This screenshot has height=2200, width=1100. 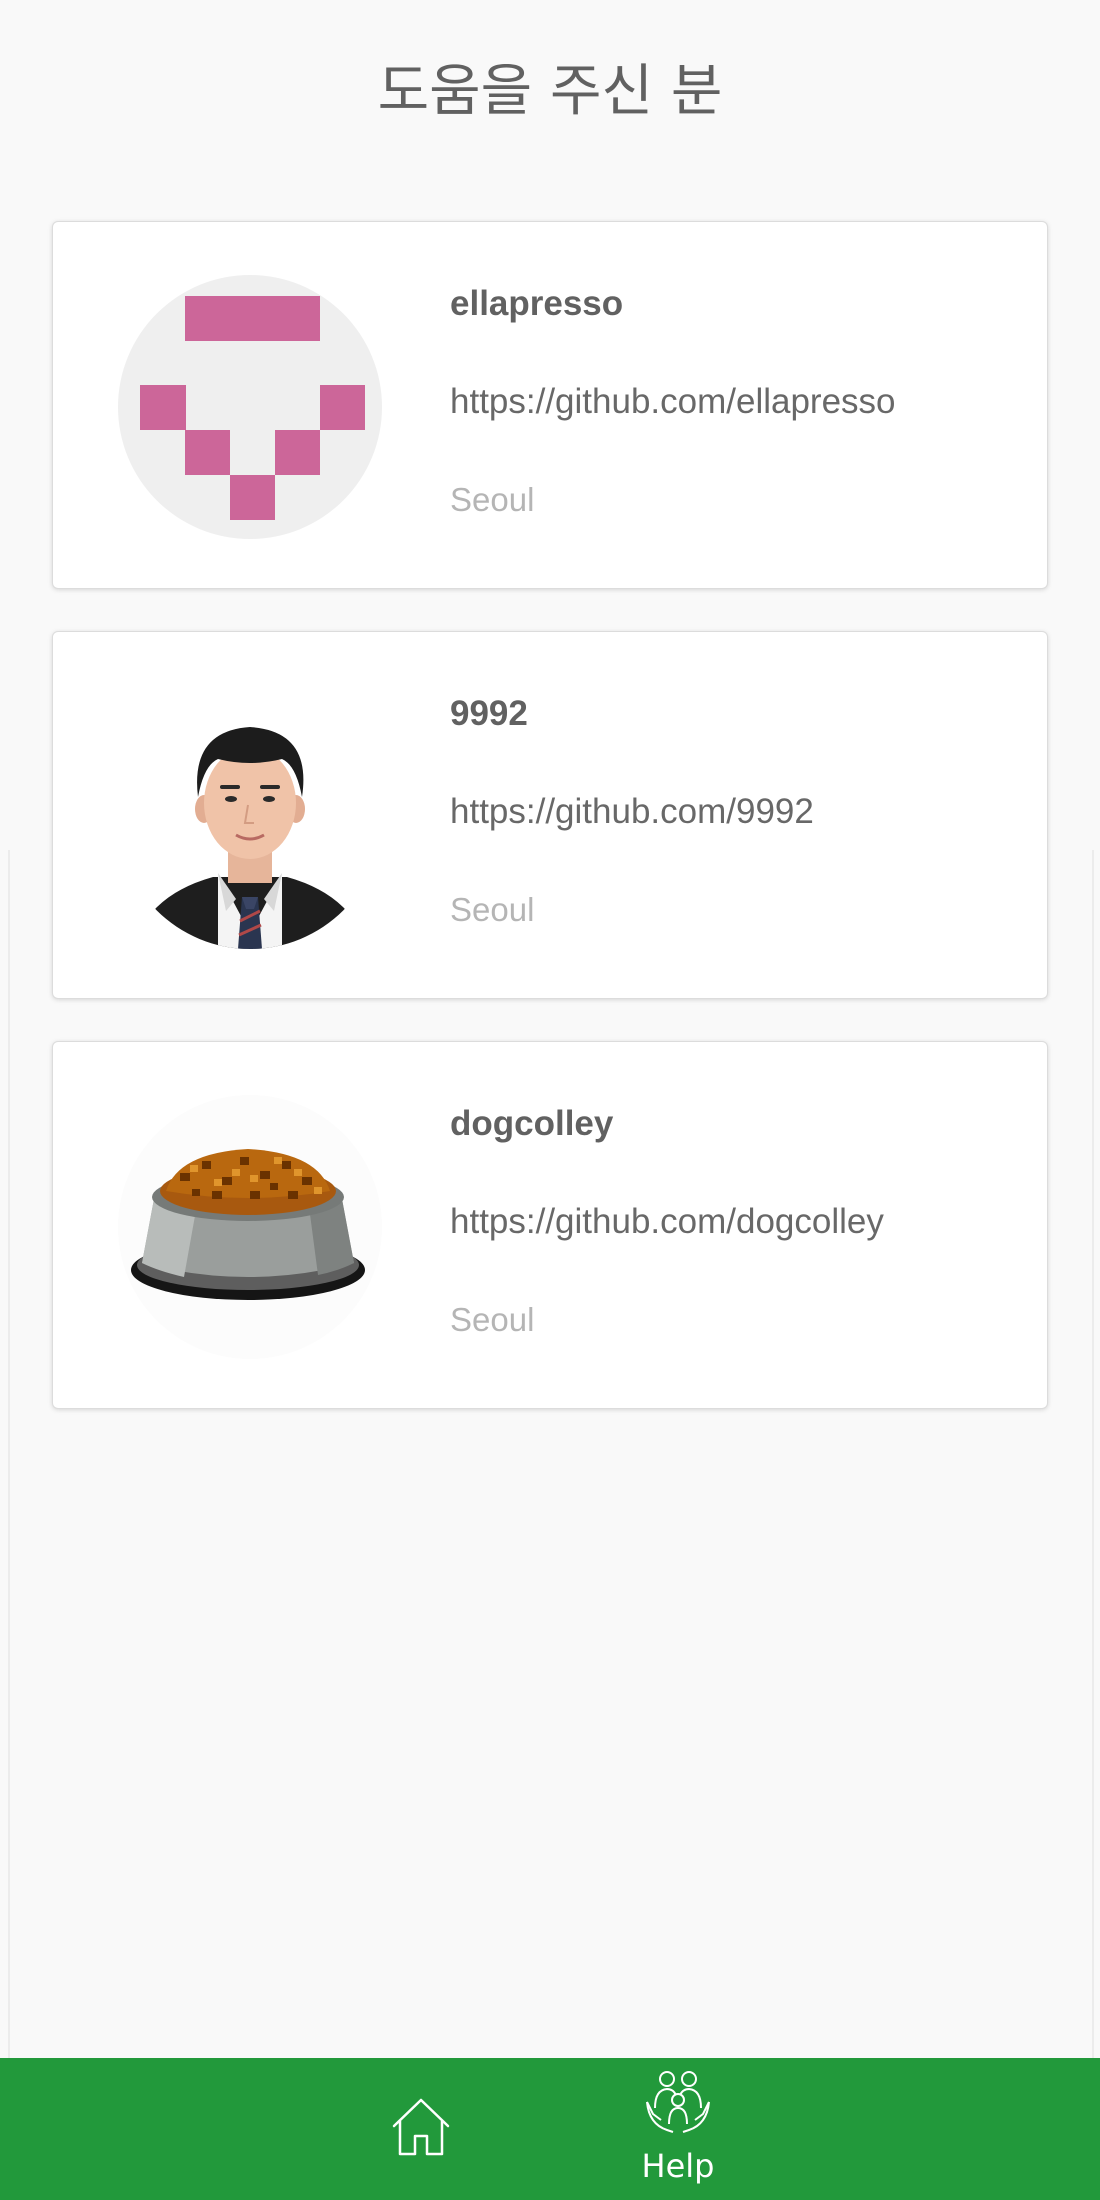 I want to click on page-title: 도움을 주신 분, so click(x=550, y=91).